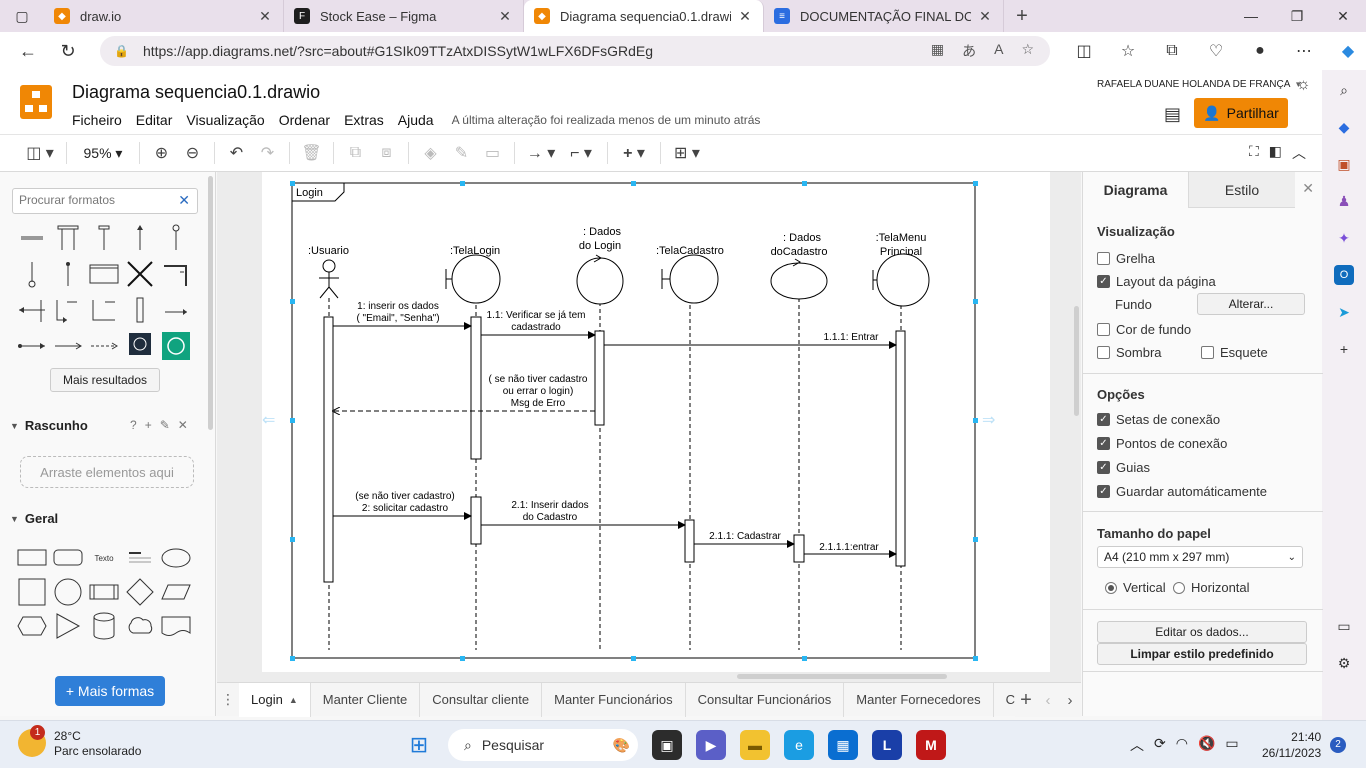 The image size is (1366, 768). I want to click on user-menu: RAFAELA DUANE HOLANDA DE FRANÇA ▼, so click(1199, 84).